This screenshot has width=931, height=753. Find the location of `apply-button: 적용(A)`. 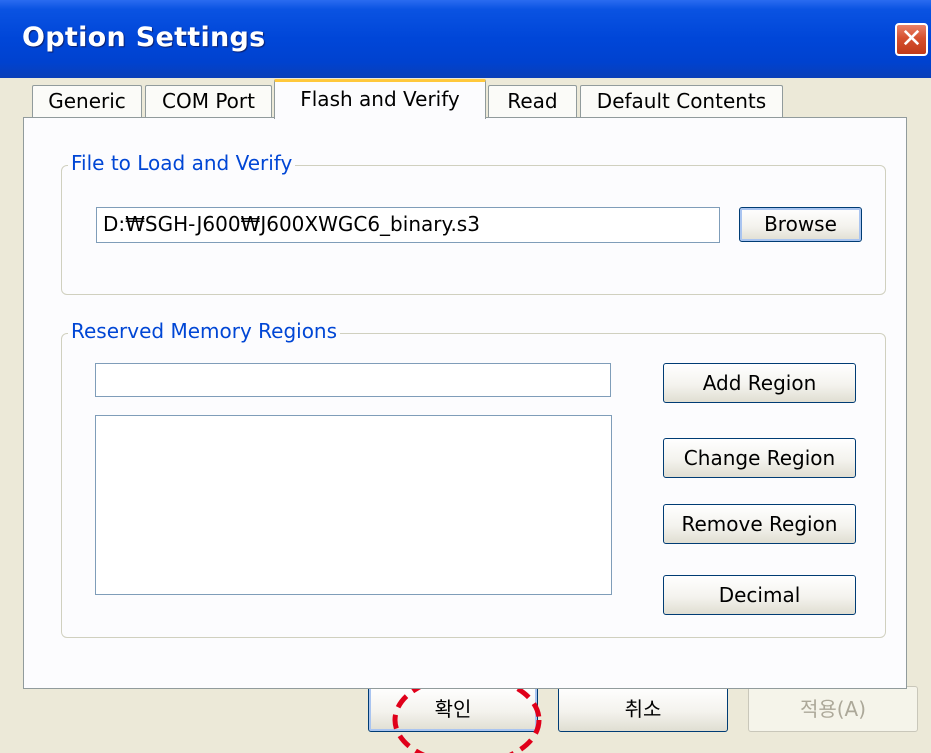

apply-button: 적용(A) is located at coordinates (833, 709).